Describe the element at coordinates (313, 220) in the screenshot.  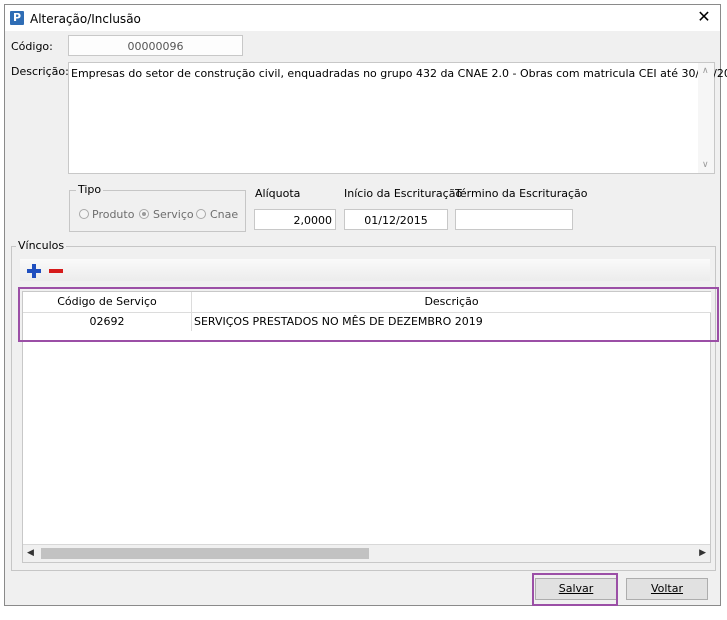
I see `aliquota-value: 2,0000` at that location.